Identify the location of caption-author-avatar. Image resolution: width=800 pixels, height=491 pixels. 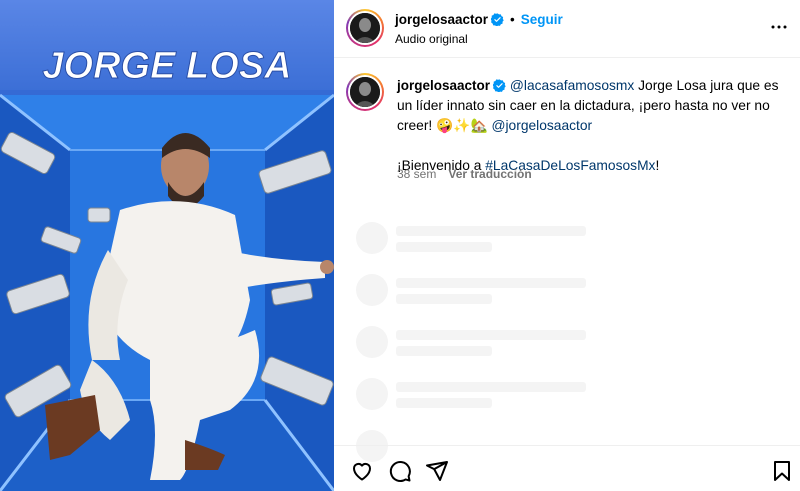
(365, 92).